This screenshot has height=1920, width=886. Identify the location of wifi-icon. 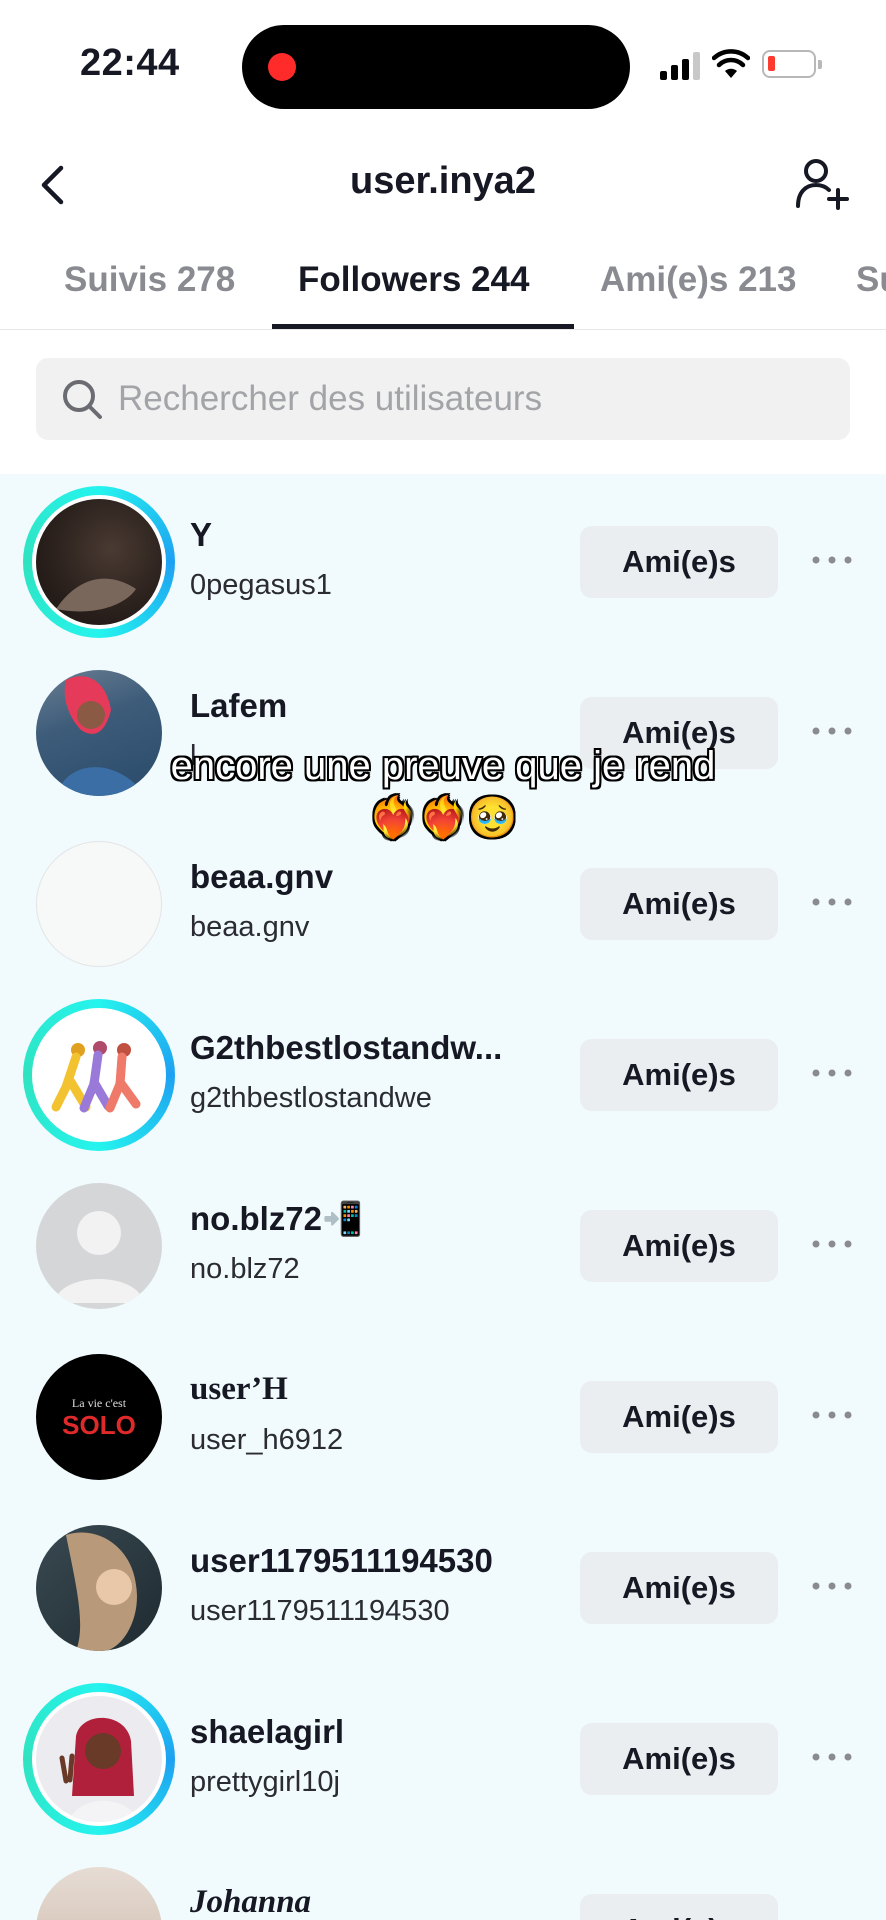
(731, 63).